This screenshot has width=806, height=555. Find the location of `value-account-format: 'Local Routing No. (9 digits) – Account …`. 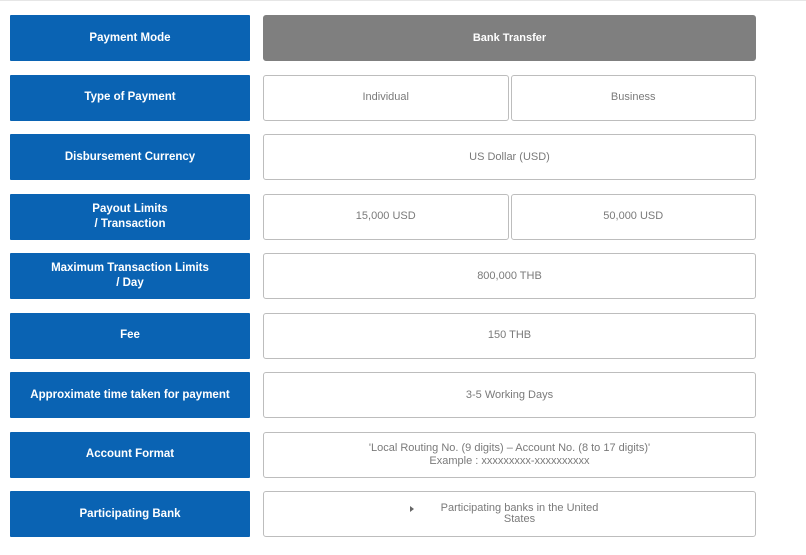

value-account-format: 'Local Routing No. (9 digits) – Account … is located at coordinates (509, 454).